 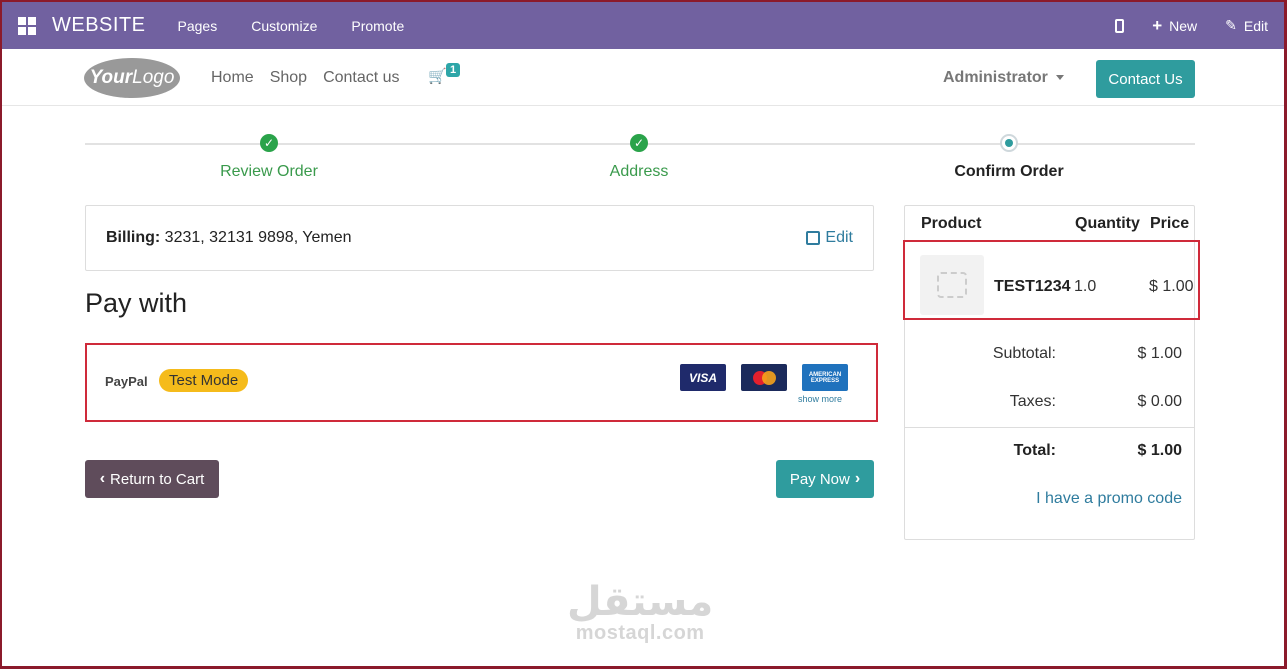 I want to click on apps-grid-icon, so click(x=27, y=25).